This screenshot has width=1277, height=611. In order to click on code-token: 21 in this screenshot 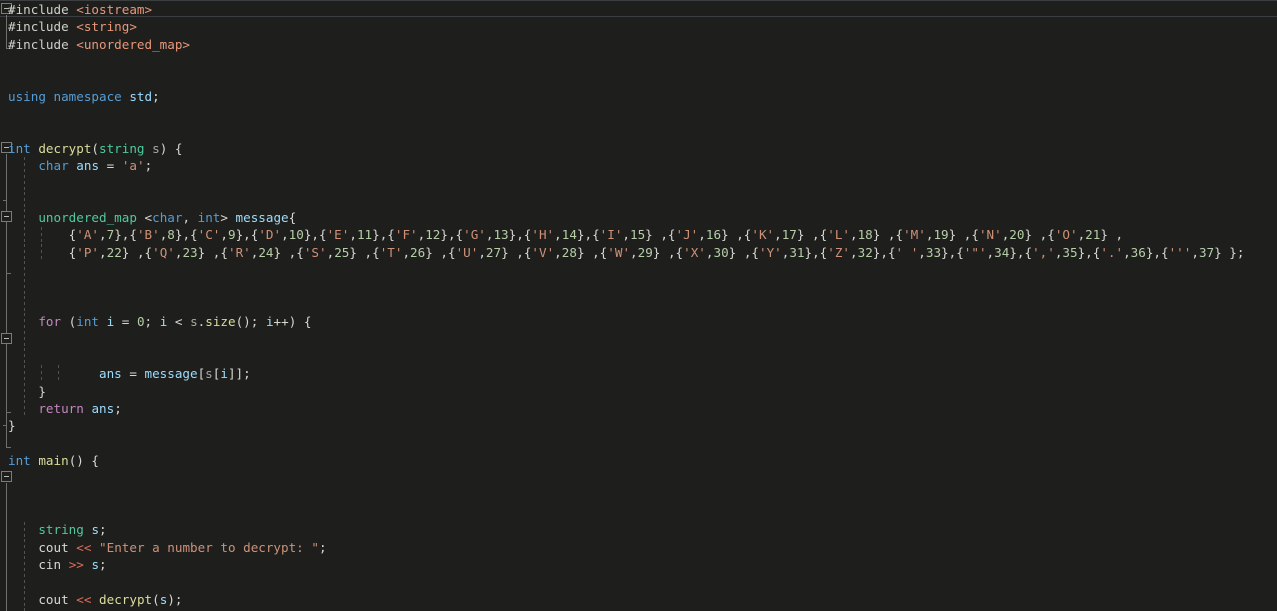, I will do `click(1093, 235)`.